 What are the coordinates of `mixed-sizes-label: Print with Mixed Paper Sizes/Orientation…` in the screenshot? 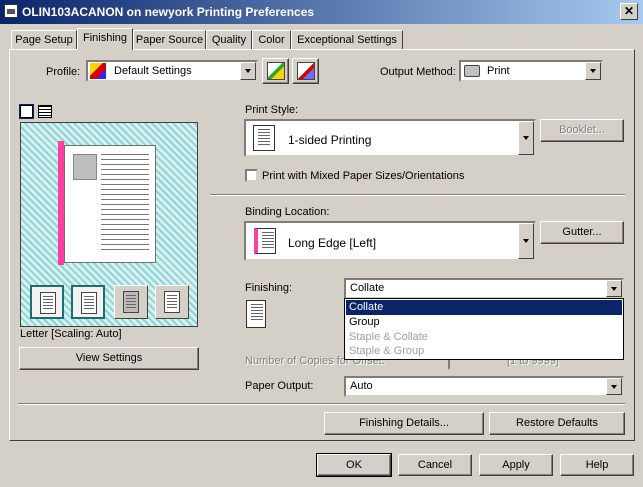 It's located at (363, 176).